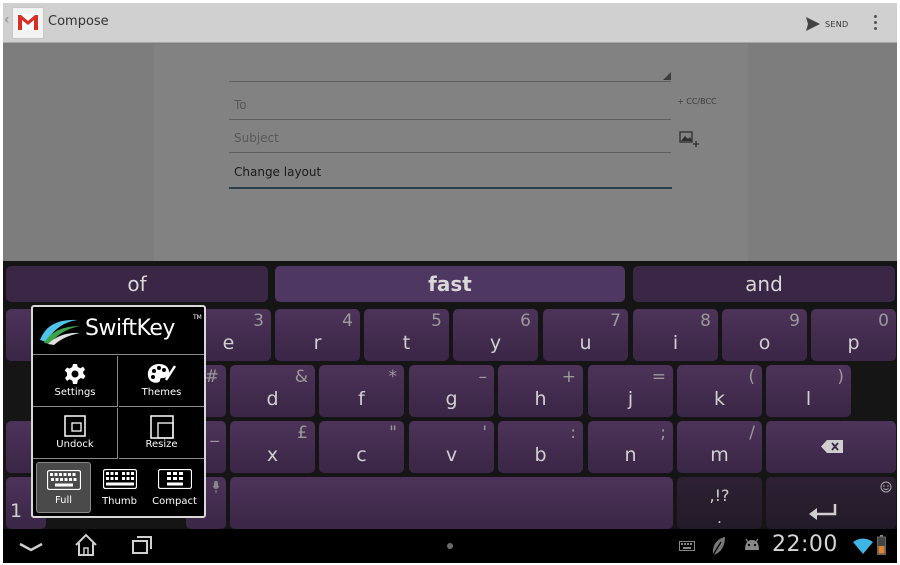  Describe the element at coordinates (805, 544) in the screenshot. I see `clock: 22:00` at that location.